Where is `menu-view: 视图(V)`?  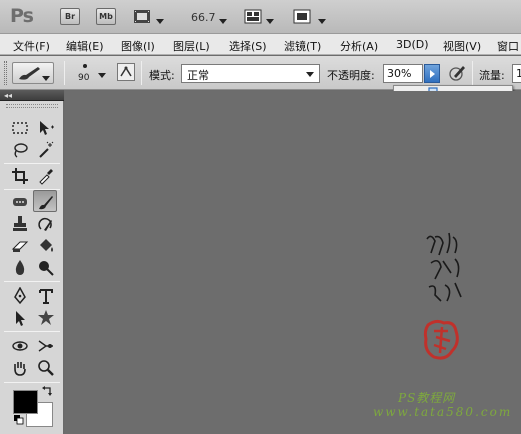
menu-view: 视图(V) is located at coordinates (462, 46).